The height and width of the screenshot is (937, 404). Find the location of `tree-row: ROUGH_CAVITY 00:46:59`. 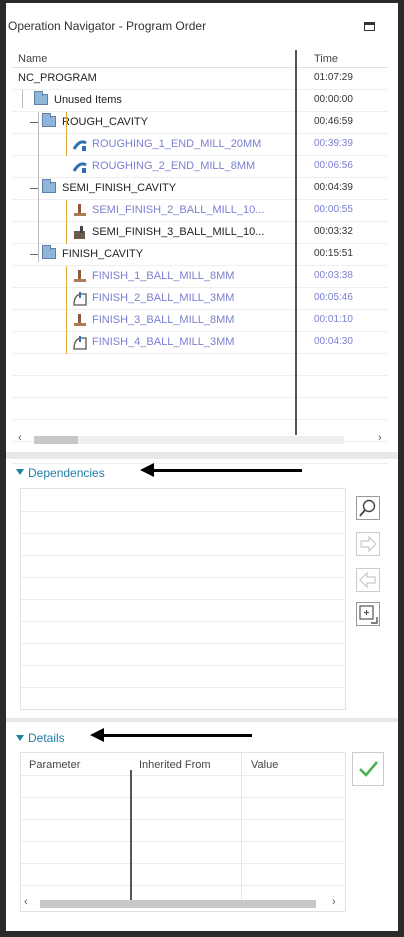

tree-row: ROUGH_CAVITY 00:46:59 is located at coordinates (200, 123).